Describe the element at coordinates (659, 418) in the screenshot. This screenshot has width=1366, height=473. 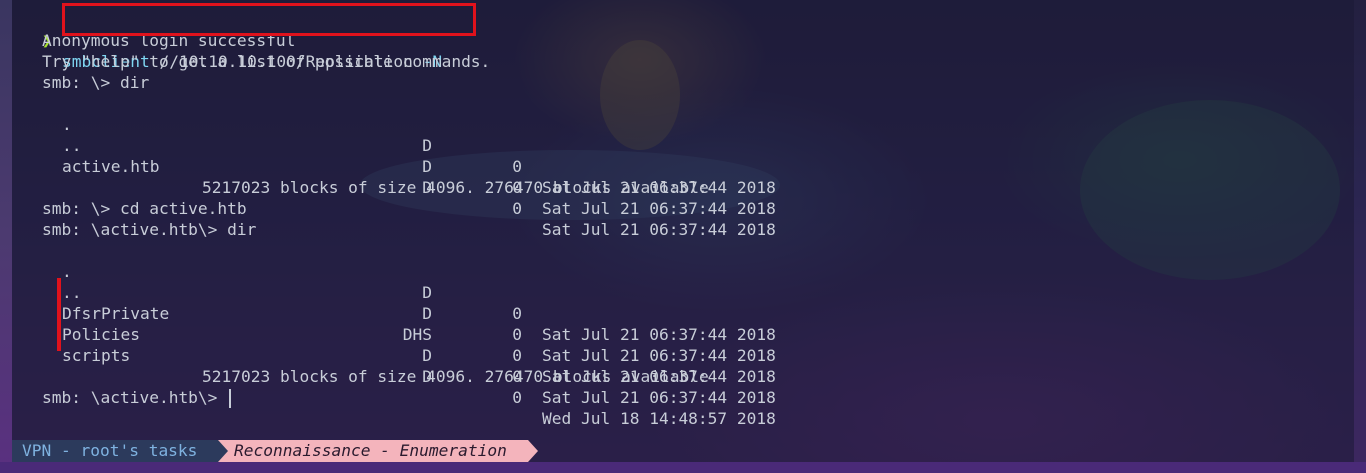
I see `entry-date: Wed Jul 18 14:48:57 2018` at that location.